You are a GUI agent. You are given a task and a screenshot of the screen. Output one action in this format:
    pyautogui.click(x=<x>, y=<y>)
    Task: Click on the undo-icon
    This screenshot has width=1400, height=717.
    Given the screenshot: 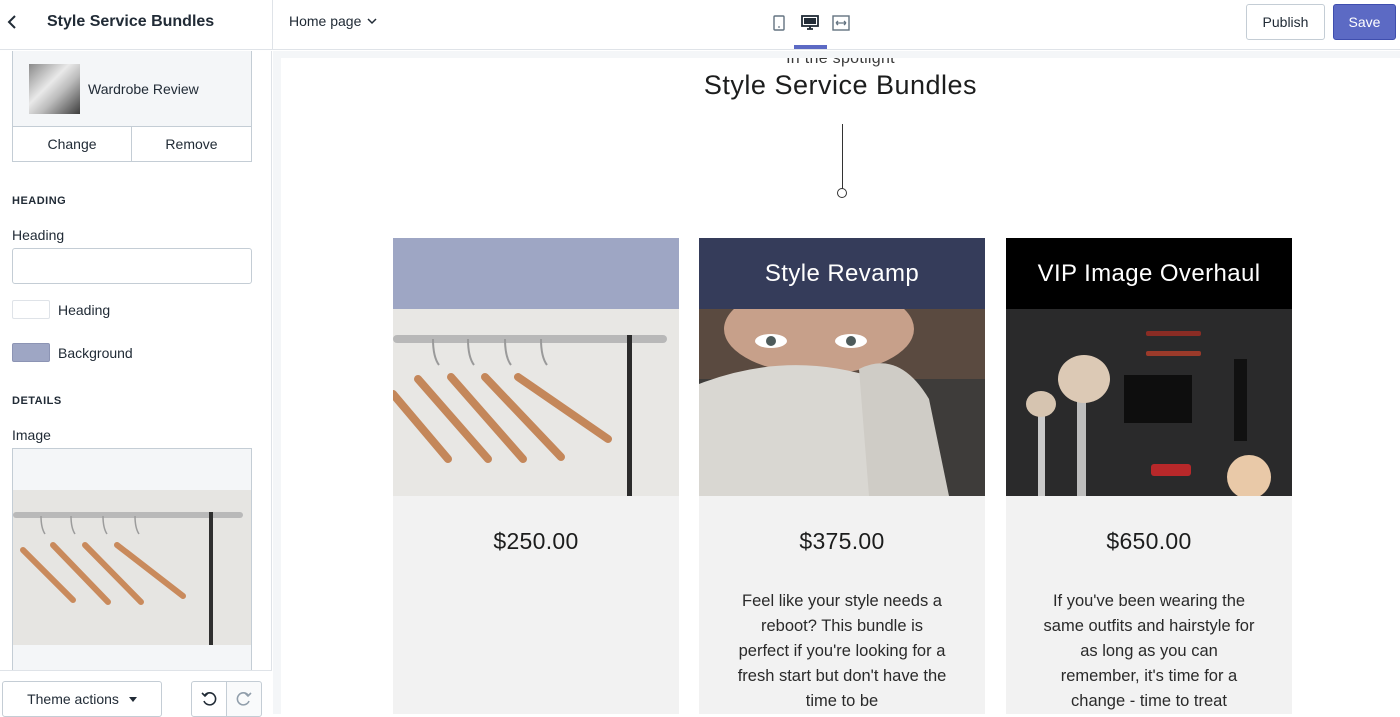 What is the action you would take?
    pyautogui.click(x=209, y=699)
    